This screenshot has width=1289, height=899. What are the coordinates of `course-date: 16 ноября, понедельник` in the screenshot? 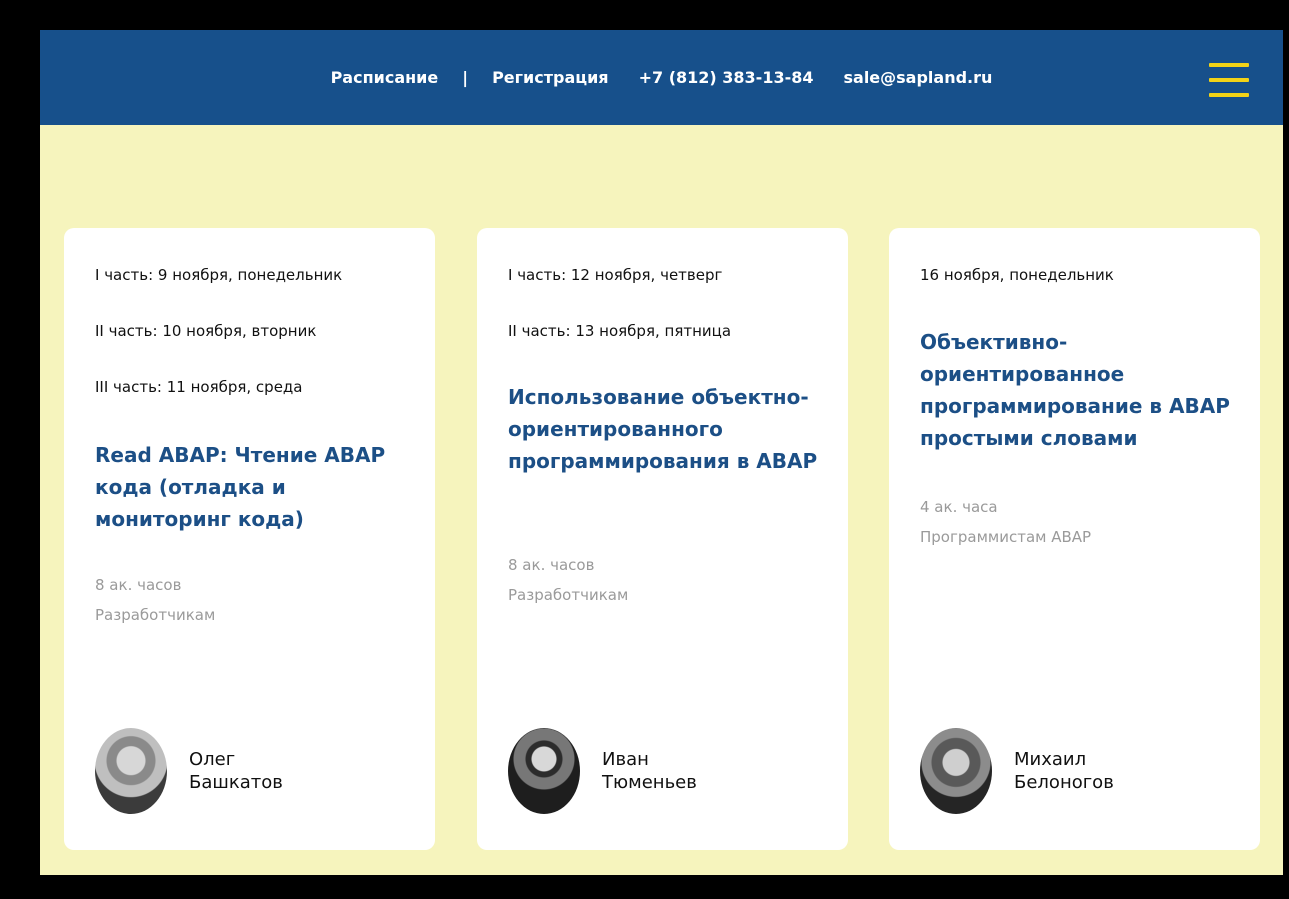 It's located at (1017, 275).